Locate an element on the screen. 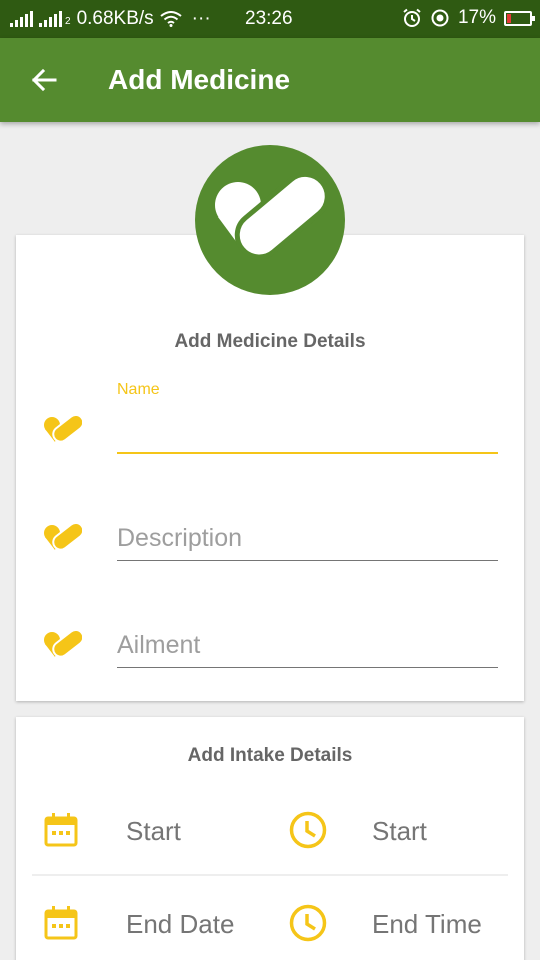  name-field-label: Name is located at coordinates (138, 389).